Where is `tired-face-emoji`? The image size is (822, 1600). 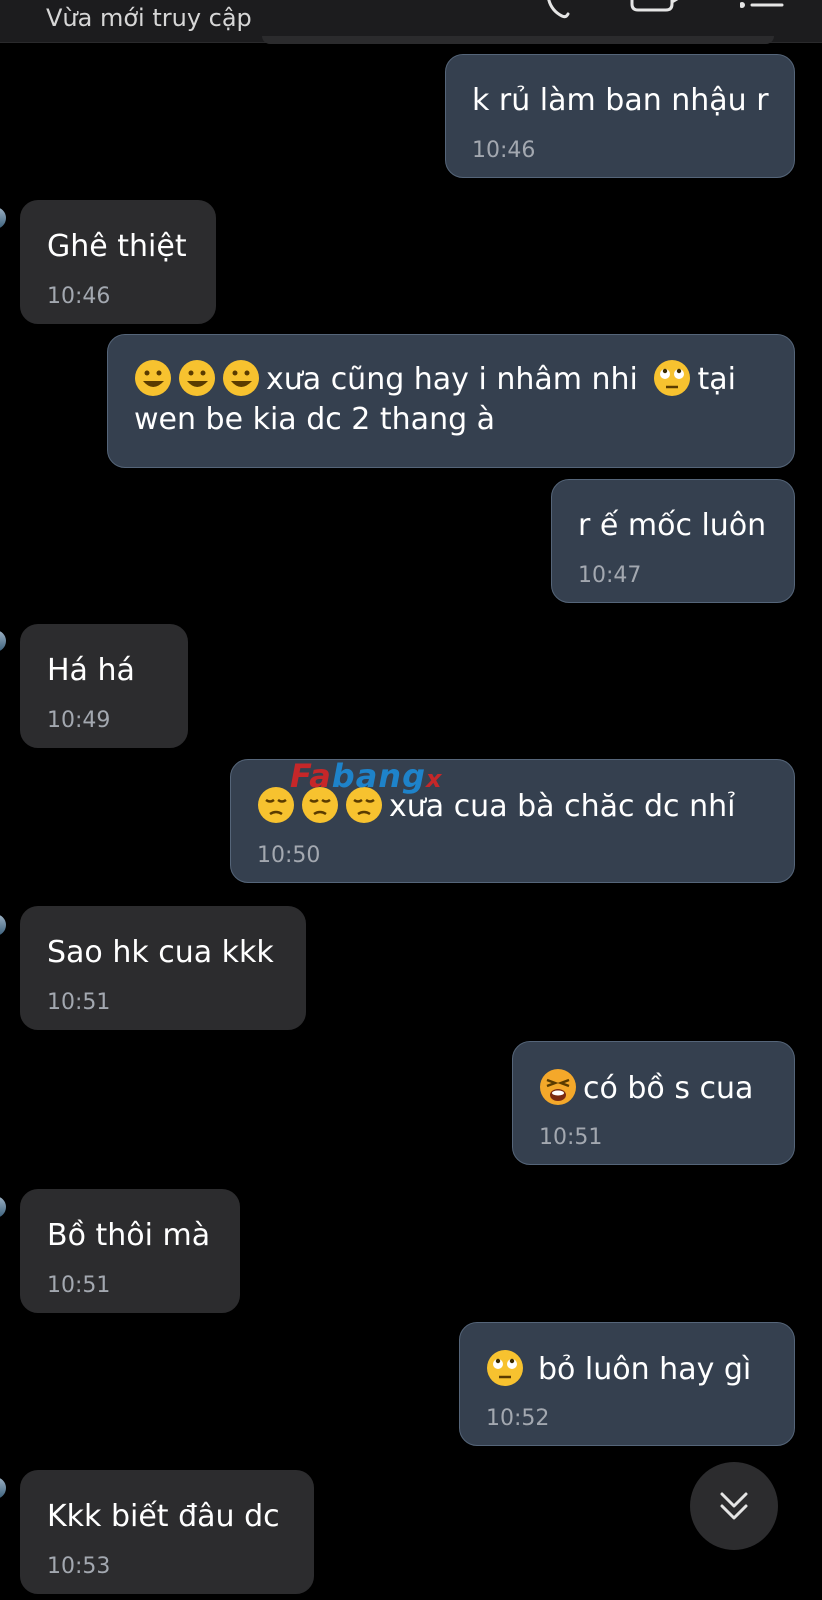
tired-face-emoji is located at coordinates (558, 1087).